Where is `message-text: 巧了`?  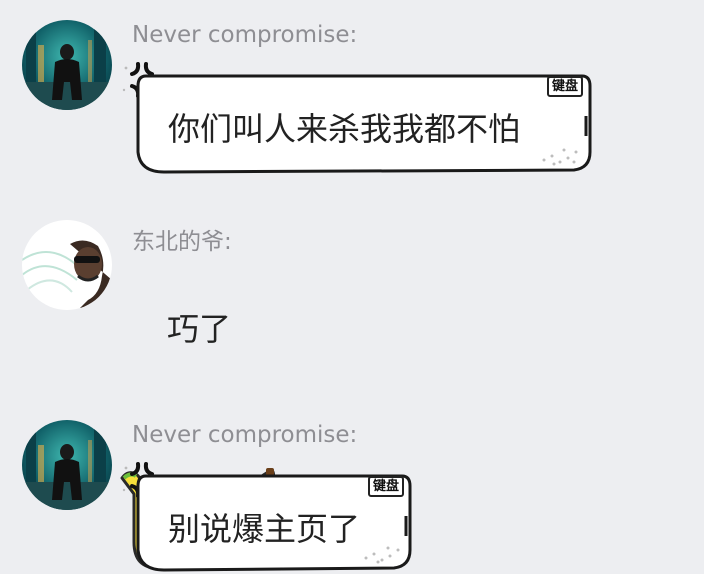
message-text: 巧了 is located at coordinates (199, 329).